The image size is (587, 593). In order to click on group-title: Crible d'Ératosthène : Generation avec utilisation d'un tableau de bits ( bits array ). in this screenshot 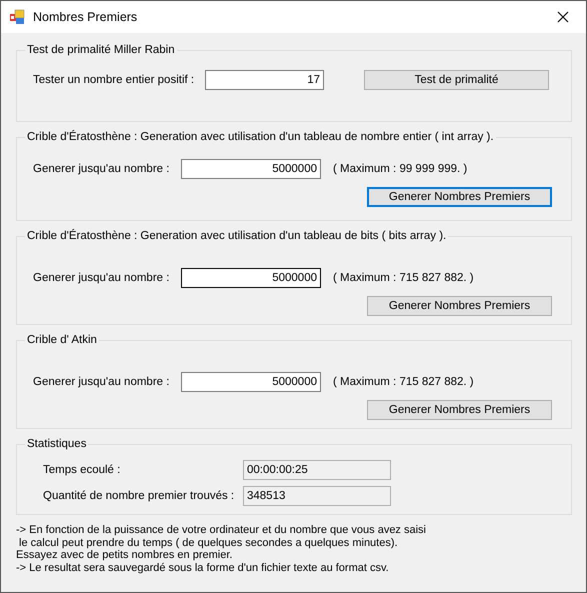, I will do `click(237, 236)`.